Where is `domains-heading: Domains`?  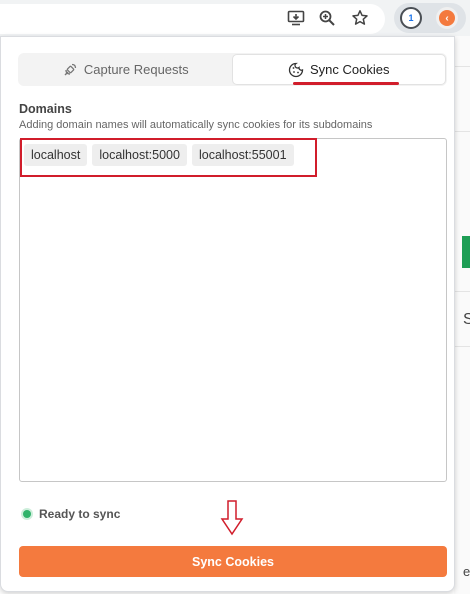
domains-heading: Domains is located at coordinates (45, 109).